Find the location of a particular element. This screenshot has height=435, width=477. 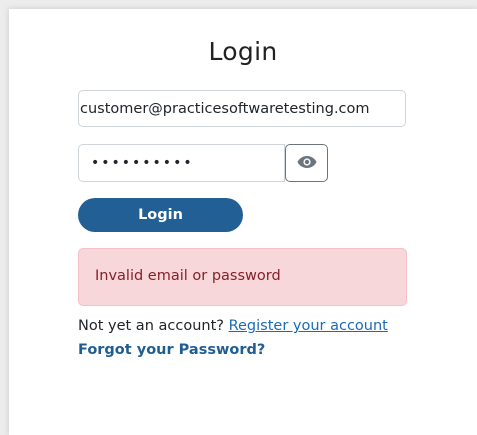

error-message: Invalid email or password is located at coordinates (188, 276).